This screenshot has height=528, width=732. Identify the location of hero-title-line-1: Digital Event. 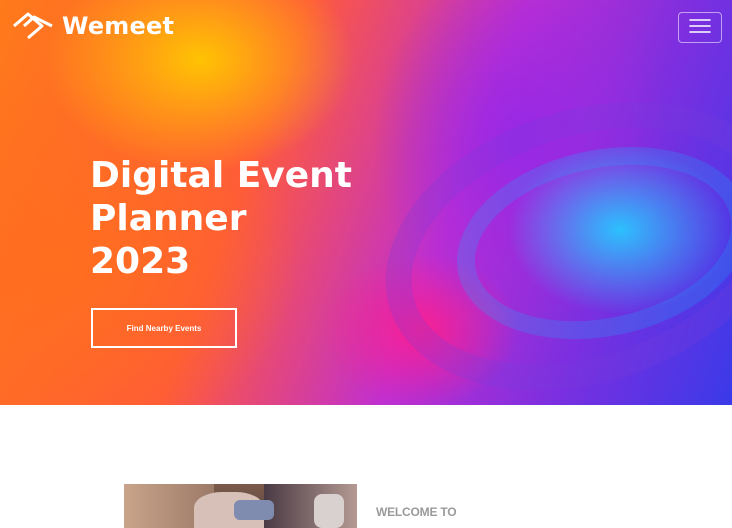
(221, 175).